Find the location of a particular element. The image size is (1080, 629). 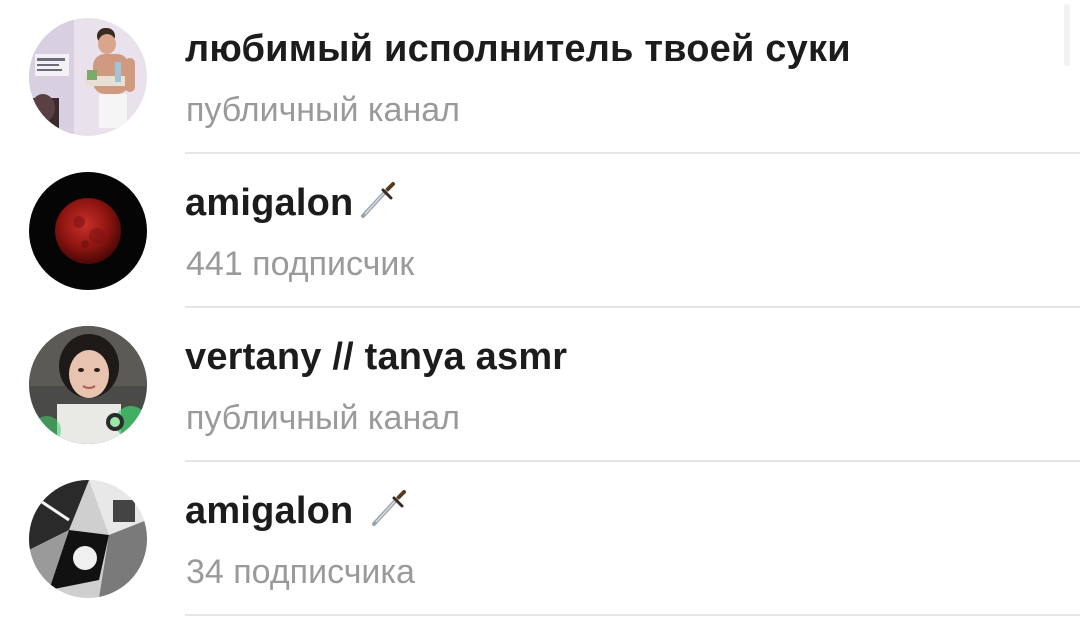

girl-portrait-avatar is located at coordinates (88, 385).